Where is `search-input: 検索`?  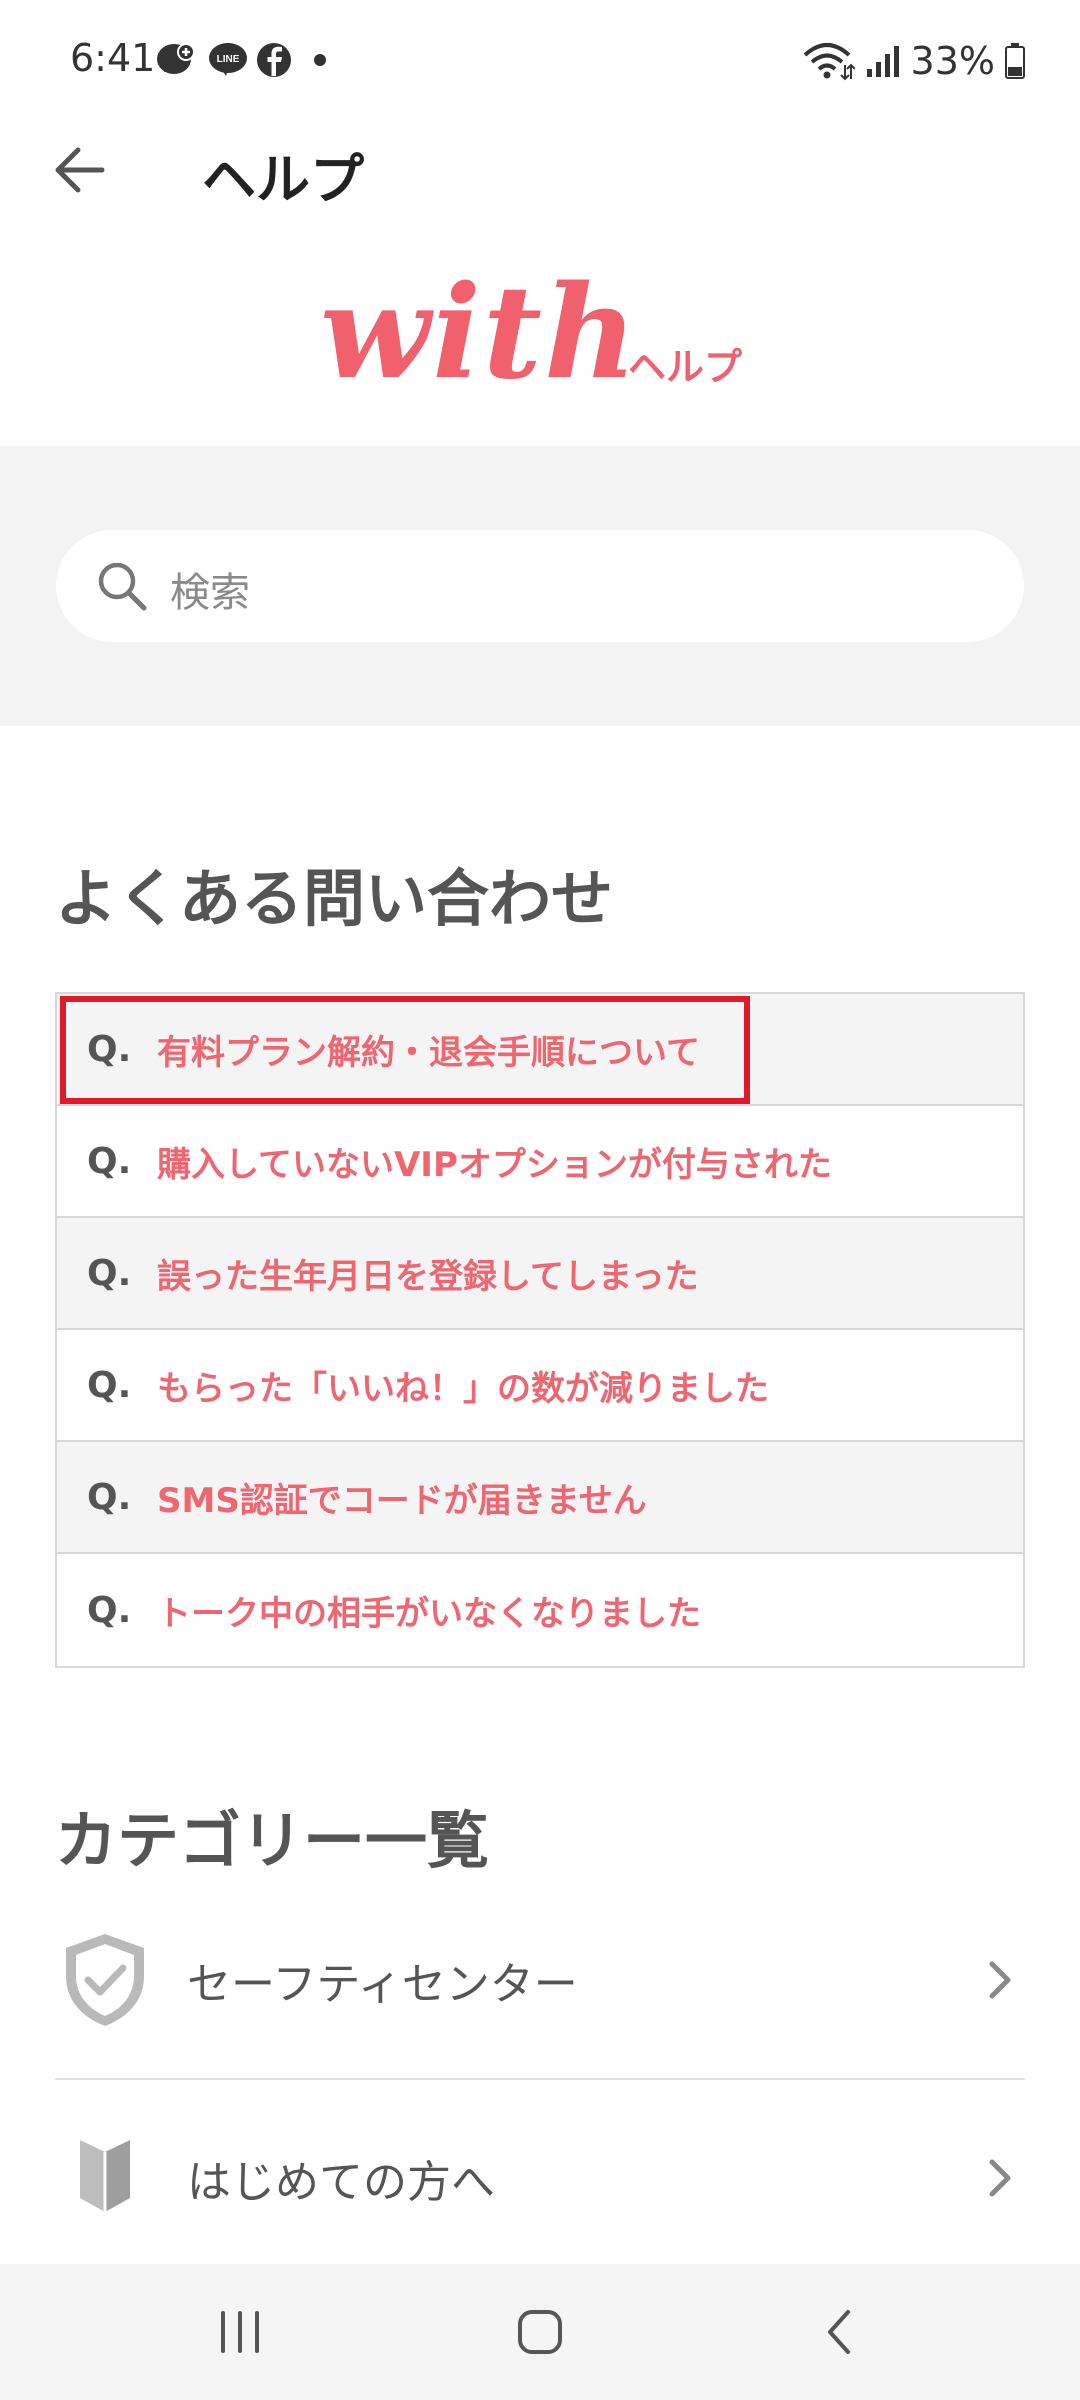
search-input: 検索 is located at coordinates (540, 586).